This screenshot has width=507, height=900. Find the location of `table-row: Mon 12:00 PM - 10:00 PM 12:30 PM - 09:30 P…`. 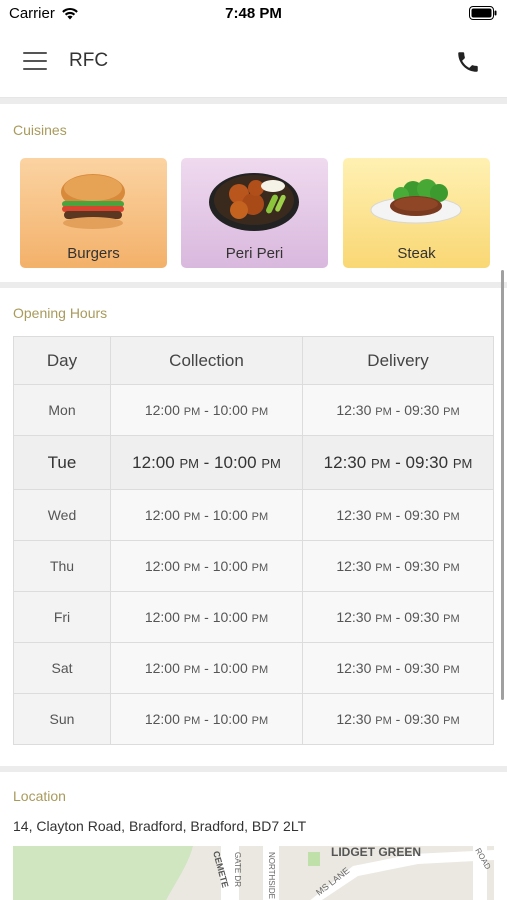

table-row: Mon 12:00 PM - 10:00 PM 12:30 PM - 09:30 P… is located at coordinates (253, 410).